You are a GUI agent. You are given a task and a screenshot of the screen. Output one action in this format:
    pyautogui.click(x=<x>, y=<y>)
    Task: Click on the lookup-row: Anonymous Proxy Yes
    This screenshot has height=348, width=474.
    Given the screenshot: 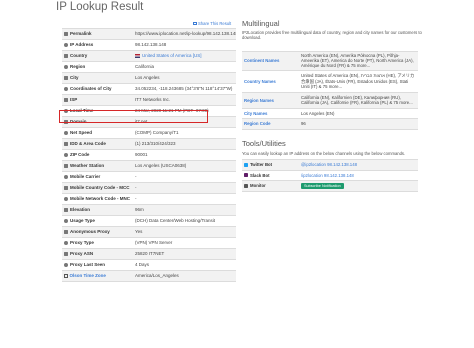 What is the action you would take?
    pyautogui.click(x=149, y=232)
    